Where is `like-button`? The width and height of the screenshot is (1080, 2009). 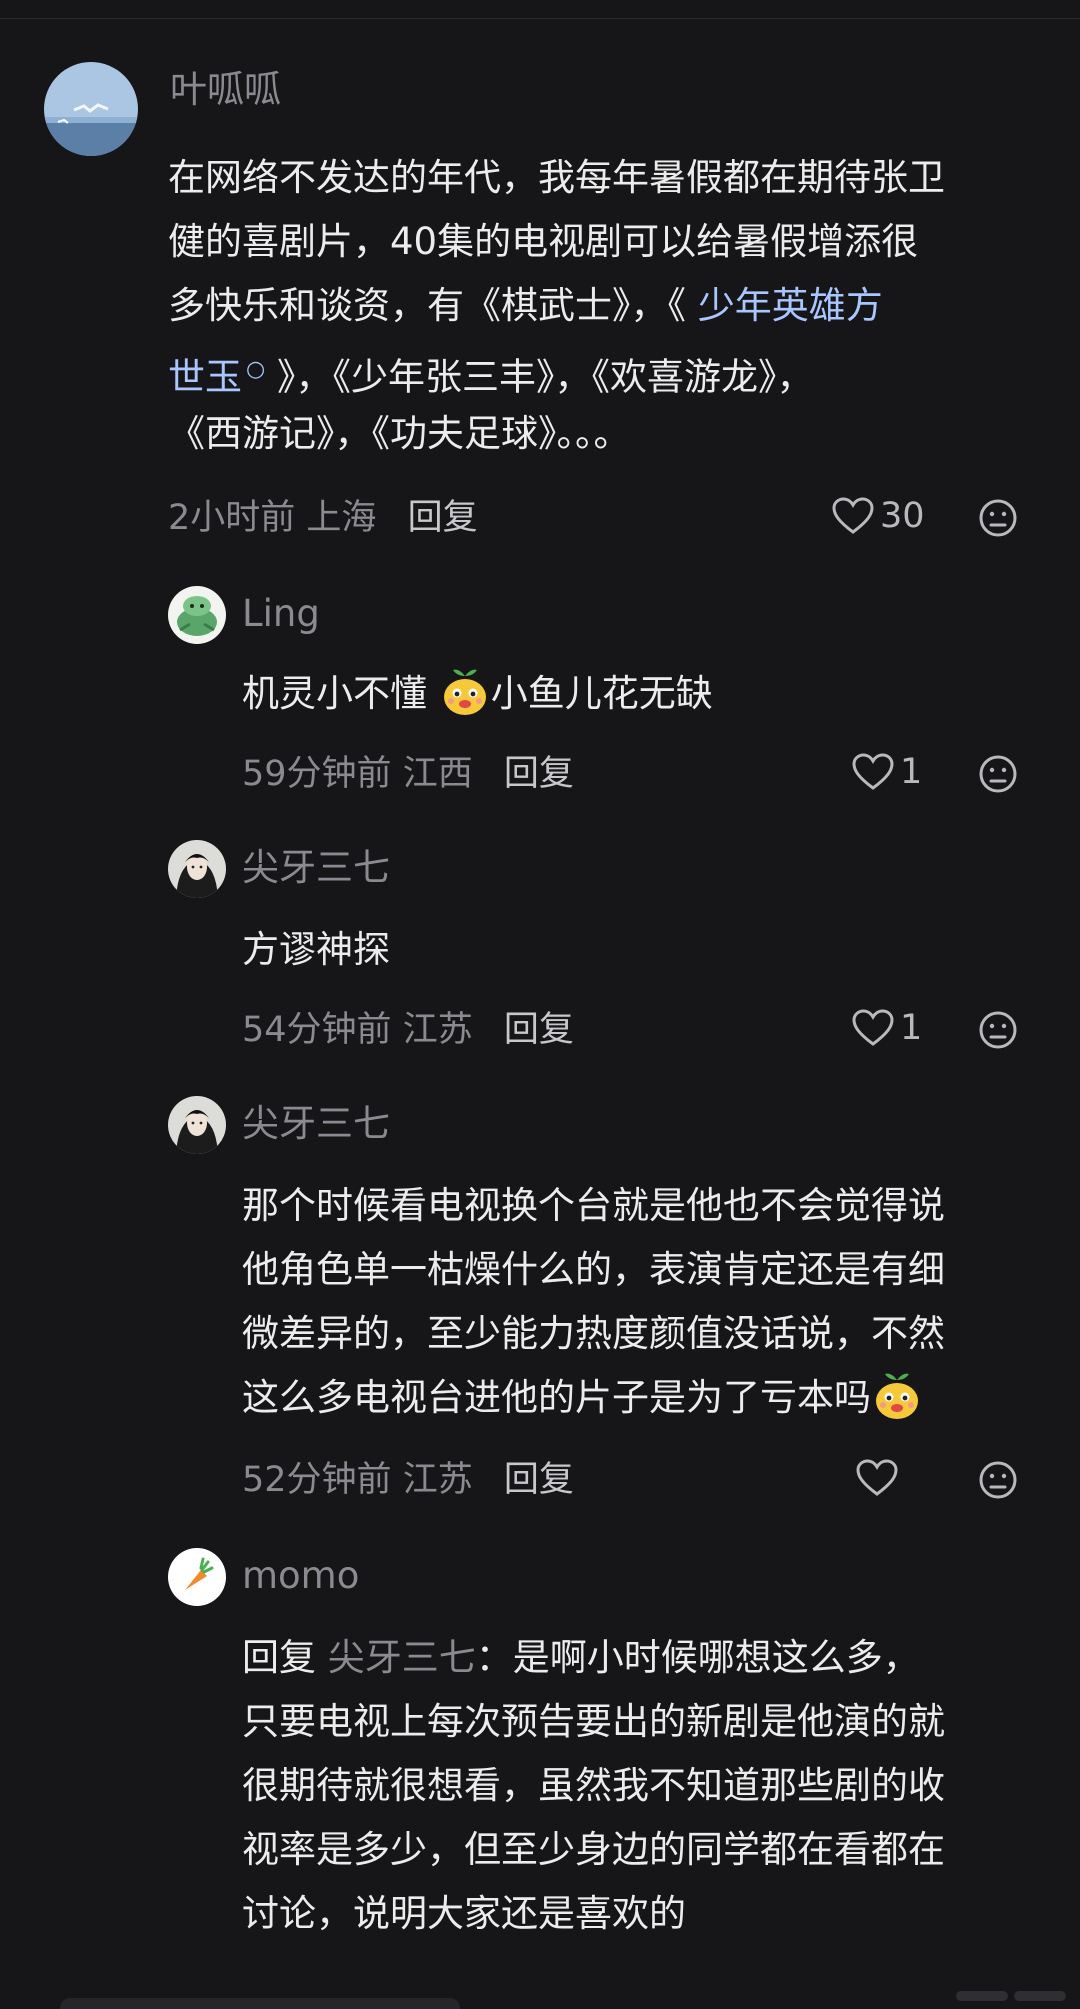
like-button is located at coordinates (880, 1478).